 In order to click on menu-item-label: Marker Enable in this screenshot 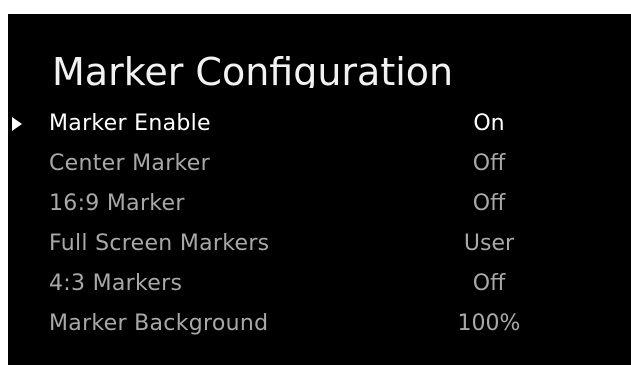, I will do `click(130, 123)`.